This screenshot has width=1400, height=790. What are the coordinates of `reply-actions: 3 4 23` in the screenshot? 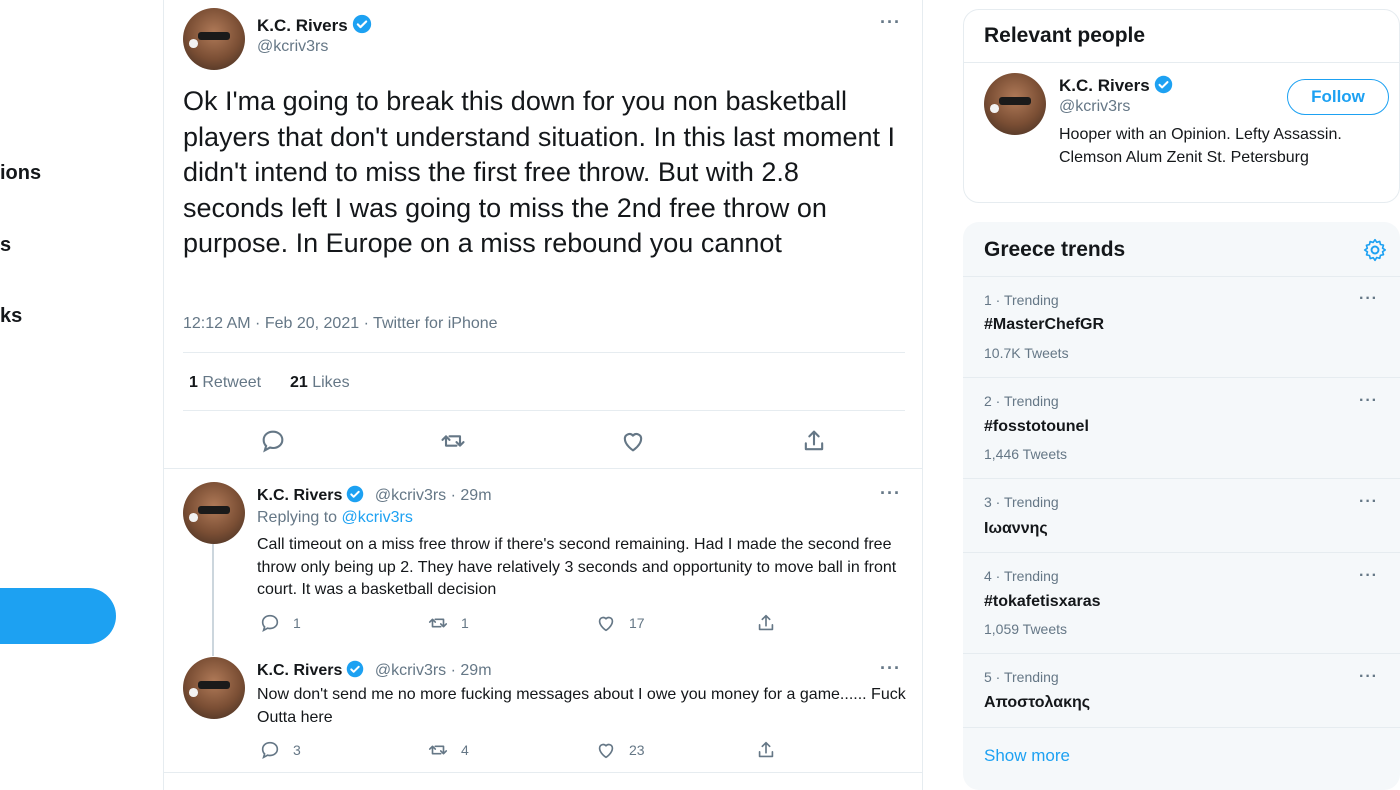 It's located at (524, 750).